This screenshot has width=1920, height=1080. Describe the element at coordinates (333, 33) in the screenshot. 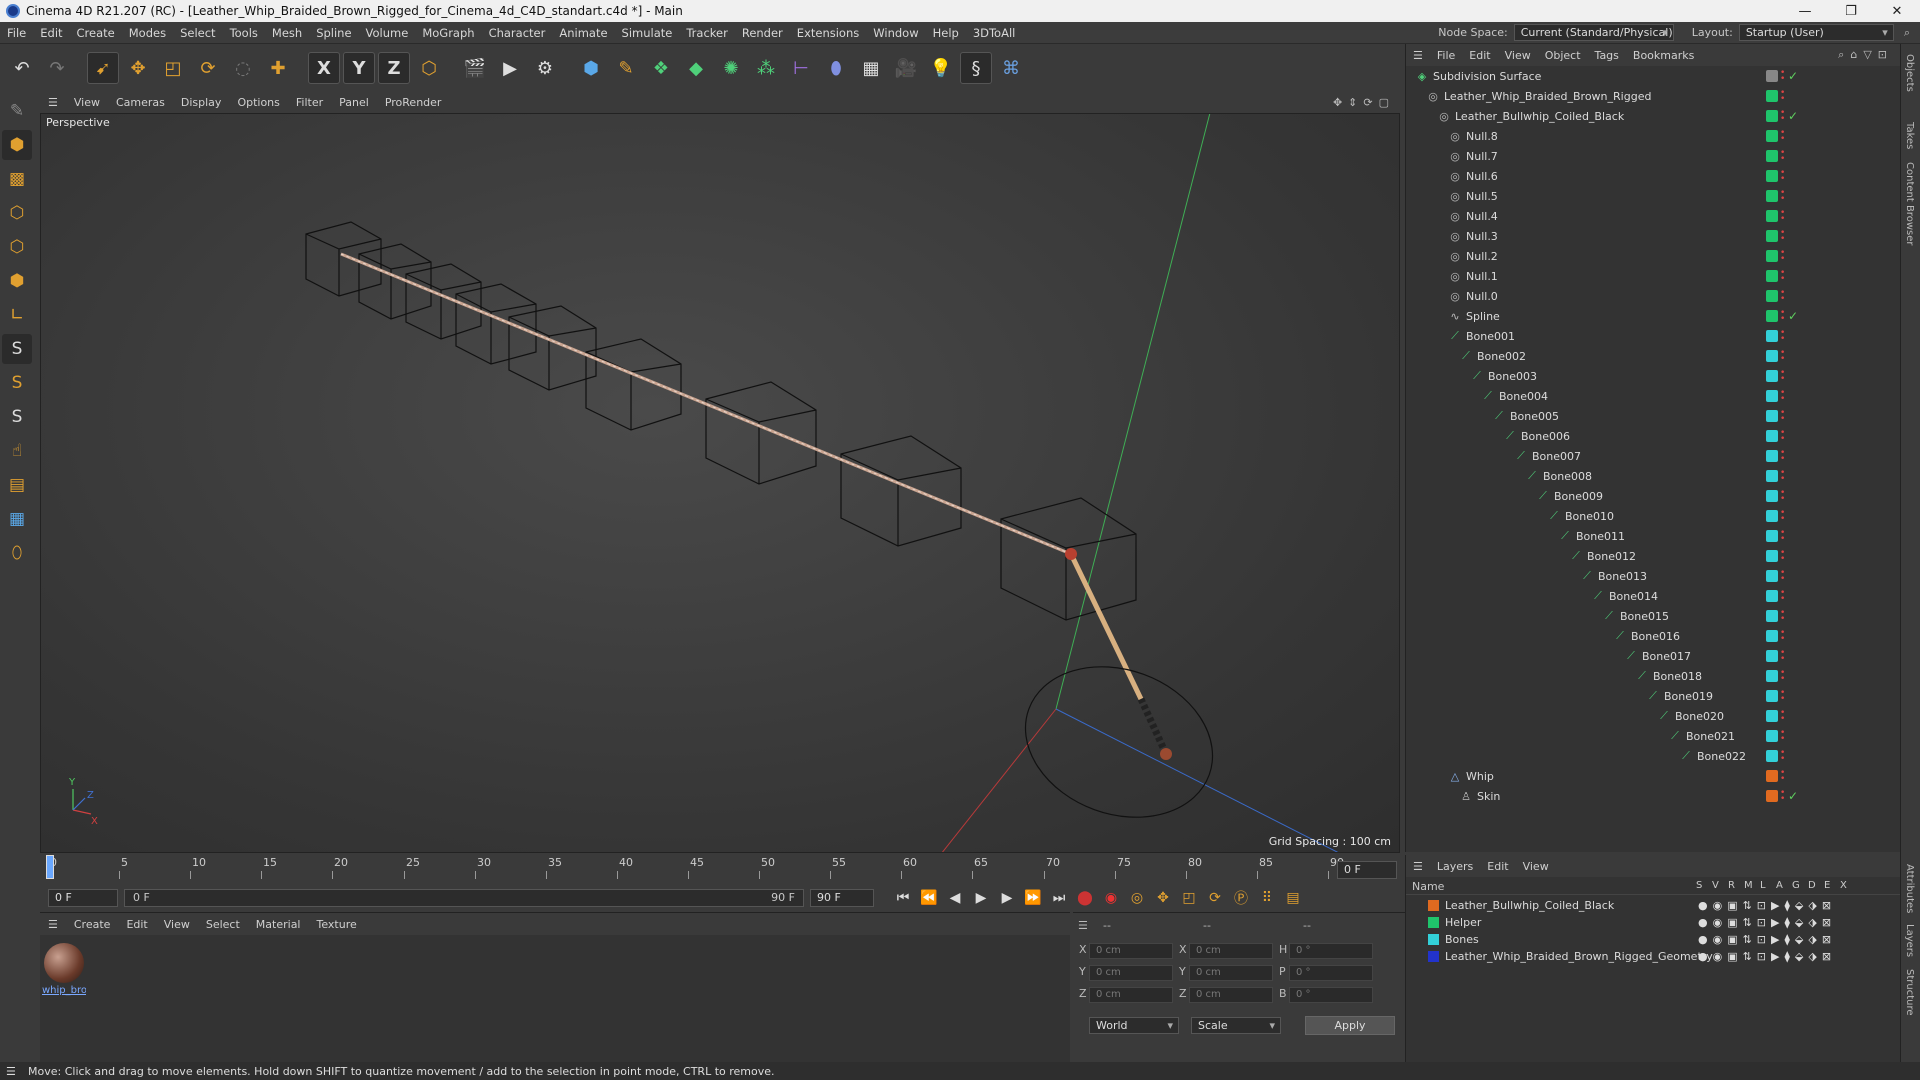

I see `menu-spline: Spline` at that location.